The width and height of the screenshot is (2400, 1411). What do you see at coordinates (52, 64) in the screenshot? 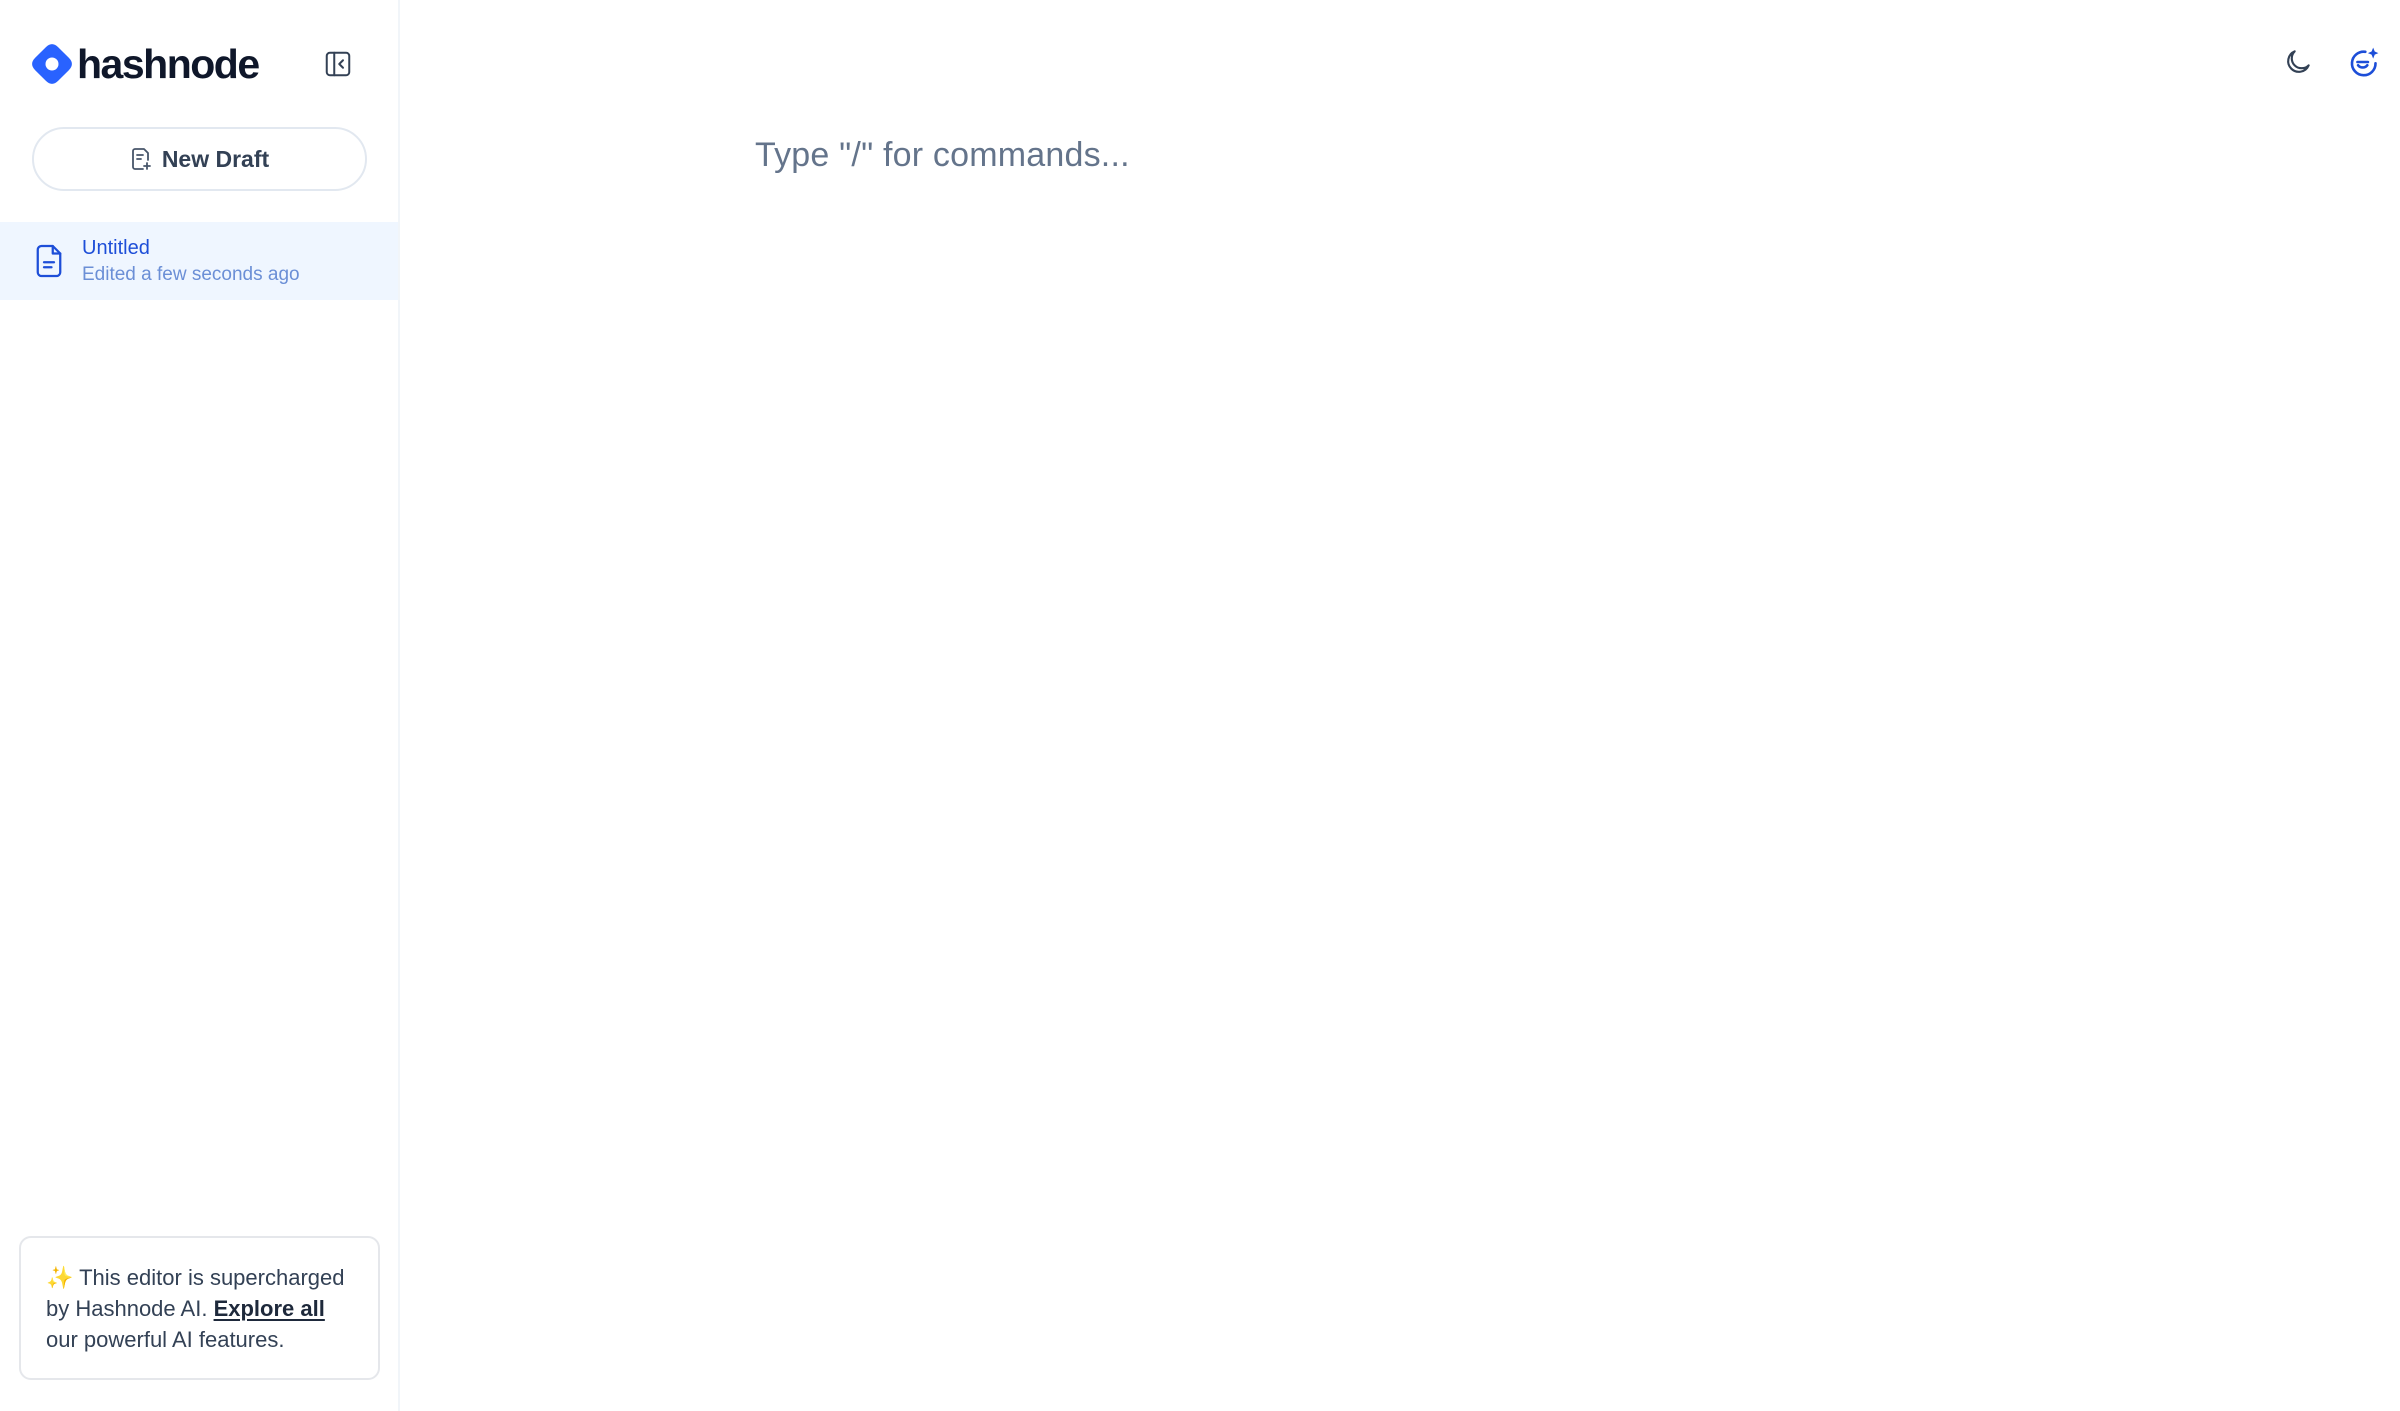
I see `hashnode-logo-icon` at bounding box center [52, 64].